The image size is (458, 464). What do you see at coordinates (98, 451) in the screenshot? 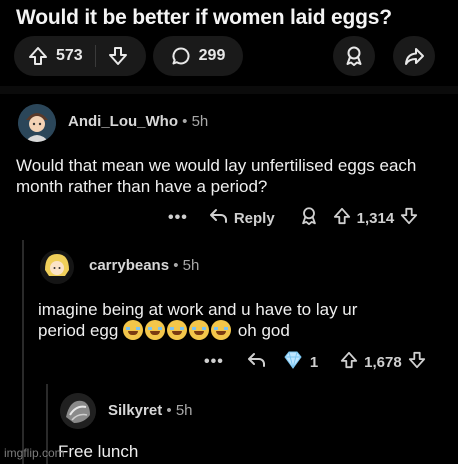
I see `comment-body: Free lunch` at bounding box center [98, 451].